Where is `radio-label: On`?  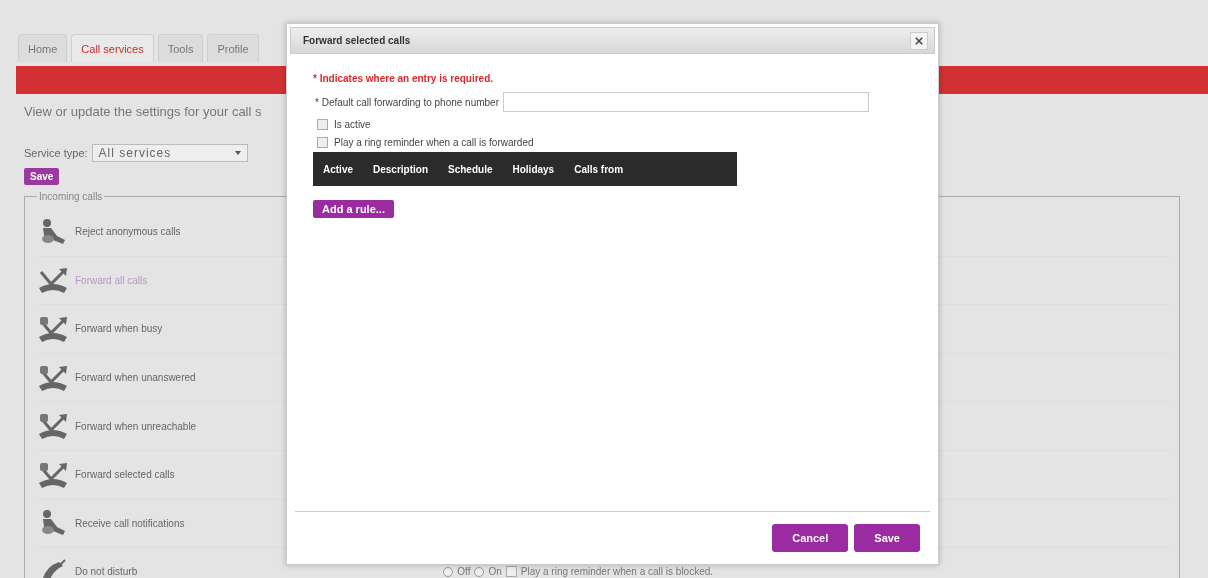
radio-label: On is located at coordinates (495, 572).